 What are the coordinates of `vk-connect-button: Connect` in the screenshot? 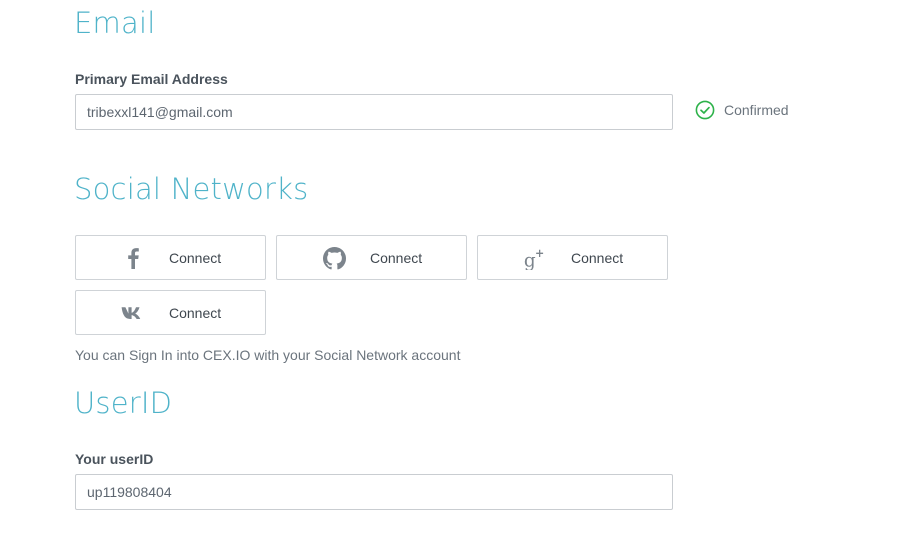 It's located at (170, 312).